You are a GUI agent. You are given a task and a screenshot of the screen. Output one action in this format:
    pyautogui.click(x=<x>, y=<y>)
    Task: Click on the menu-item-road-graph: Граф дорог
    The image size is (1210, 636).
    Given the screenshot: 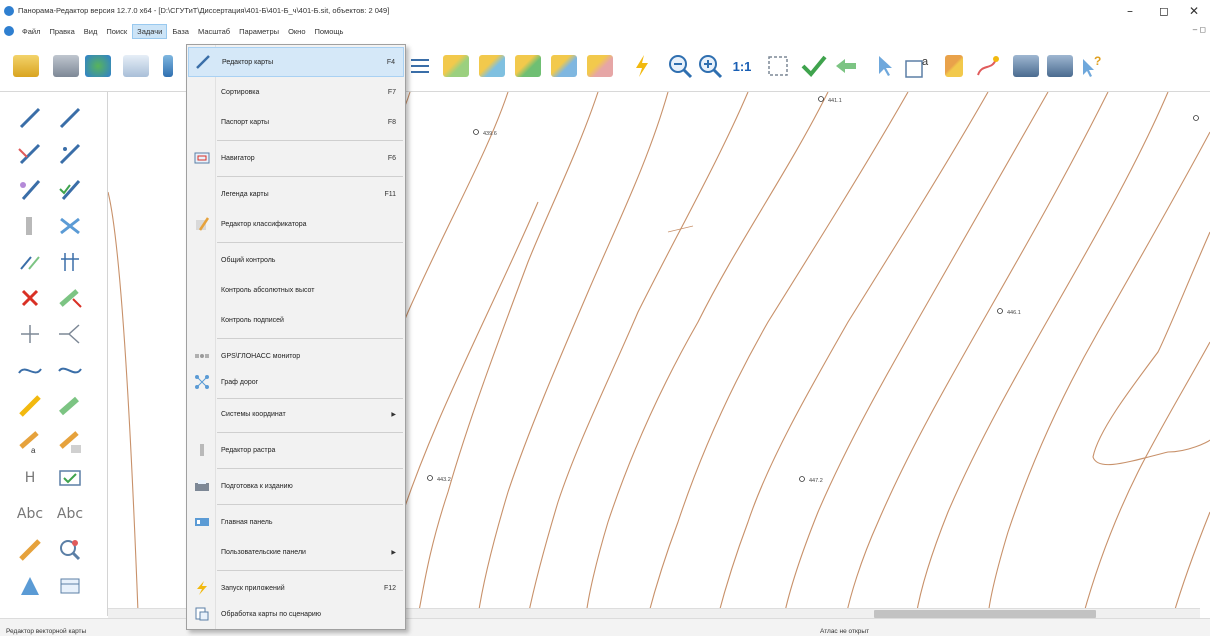 What is the action you would take?
    pyautogui.click(x=296, y=382)
    